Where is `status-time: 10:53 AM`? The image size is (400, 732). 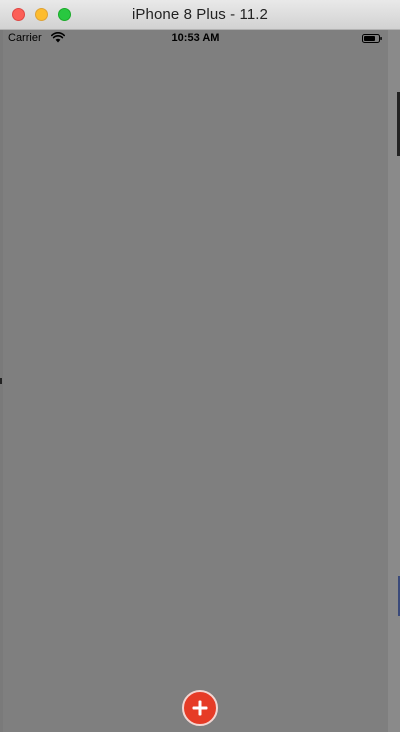
status-time: 10:53 AM is located at coordinates (195, 38).